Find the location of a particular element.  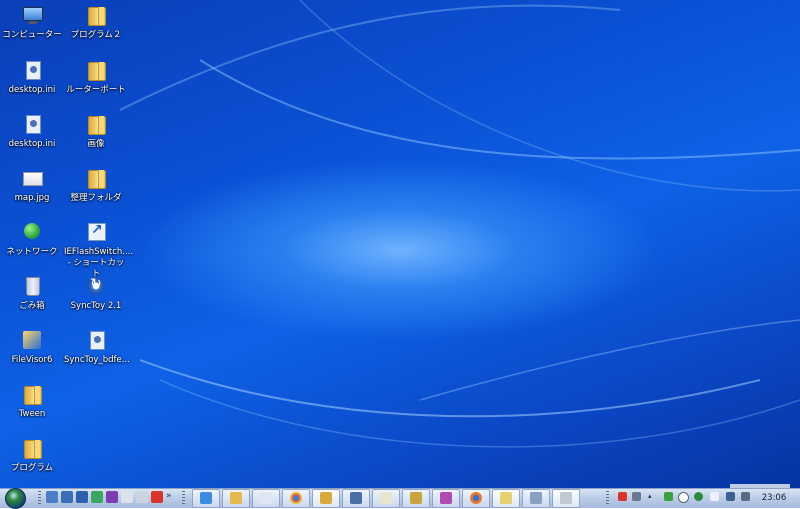

link-quicklaunch-icon is located at coordinates (82, 497).